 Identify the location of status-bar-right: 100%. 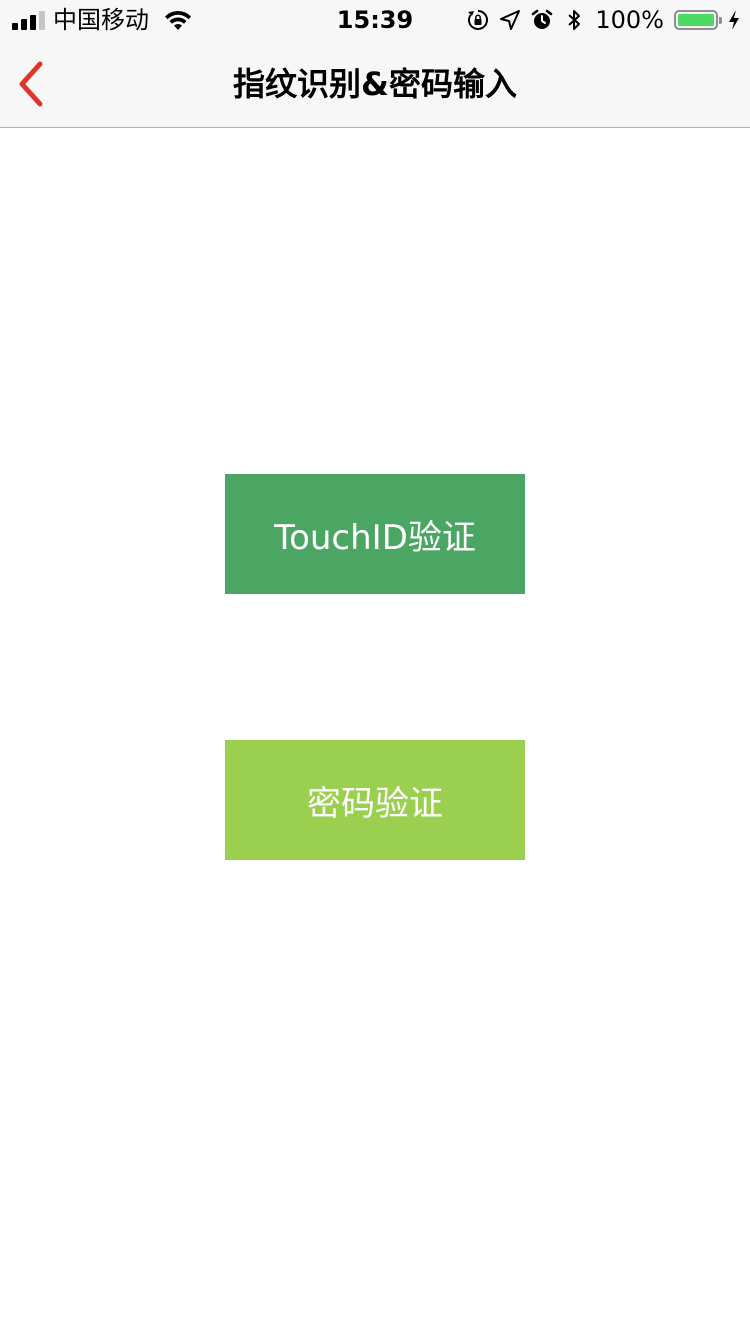
(603, 20).